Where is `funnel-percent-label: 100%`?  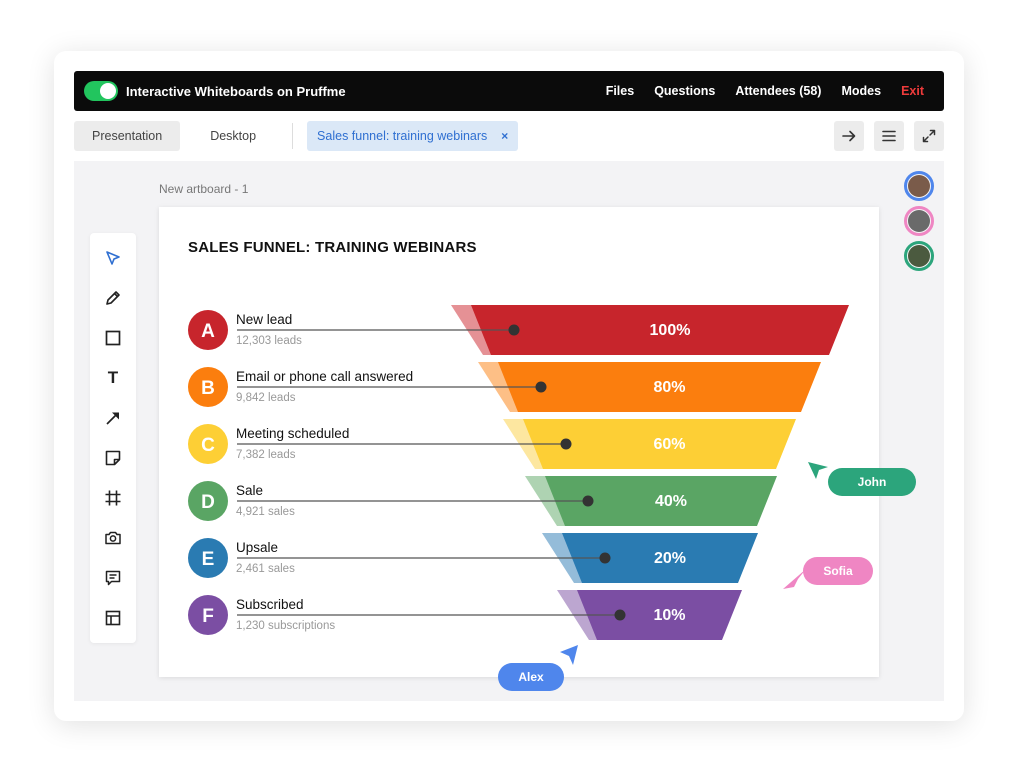
funnel-percent-label: 100% is located at coordinates (670, 330).